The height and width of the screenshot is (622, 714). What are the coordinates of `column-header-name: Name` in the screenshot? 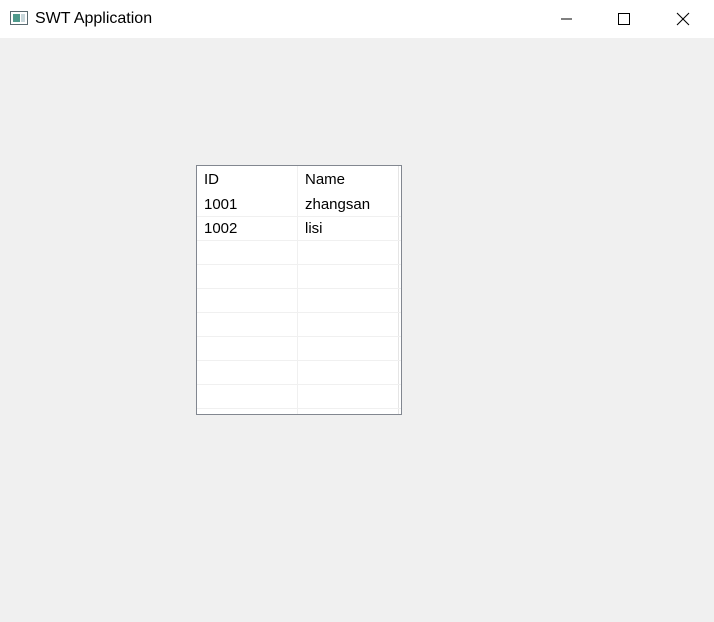 It's located at (348, 180).